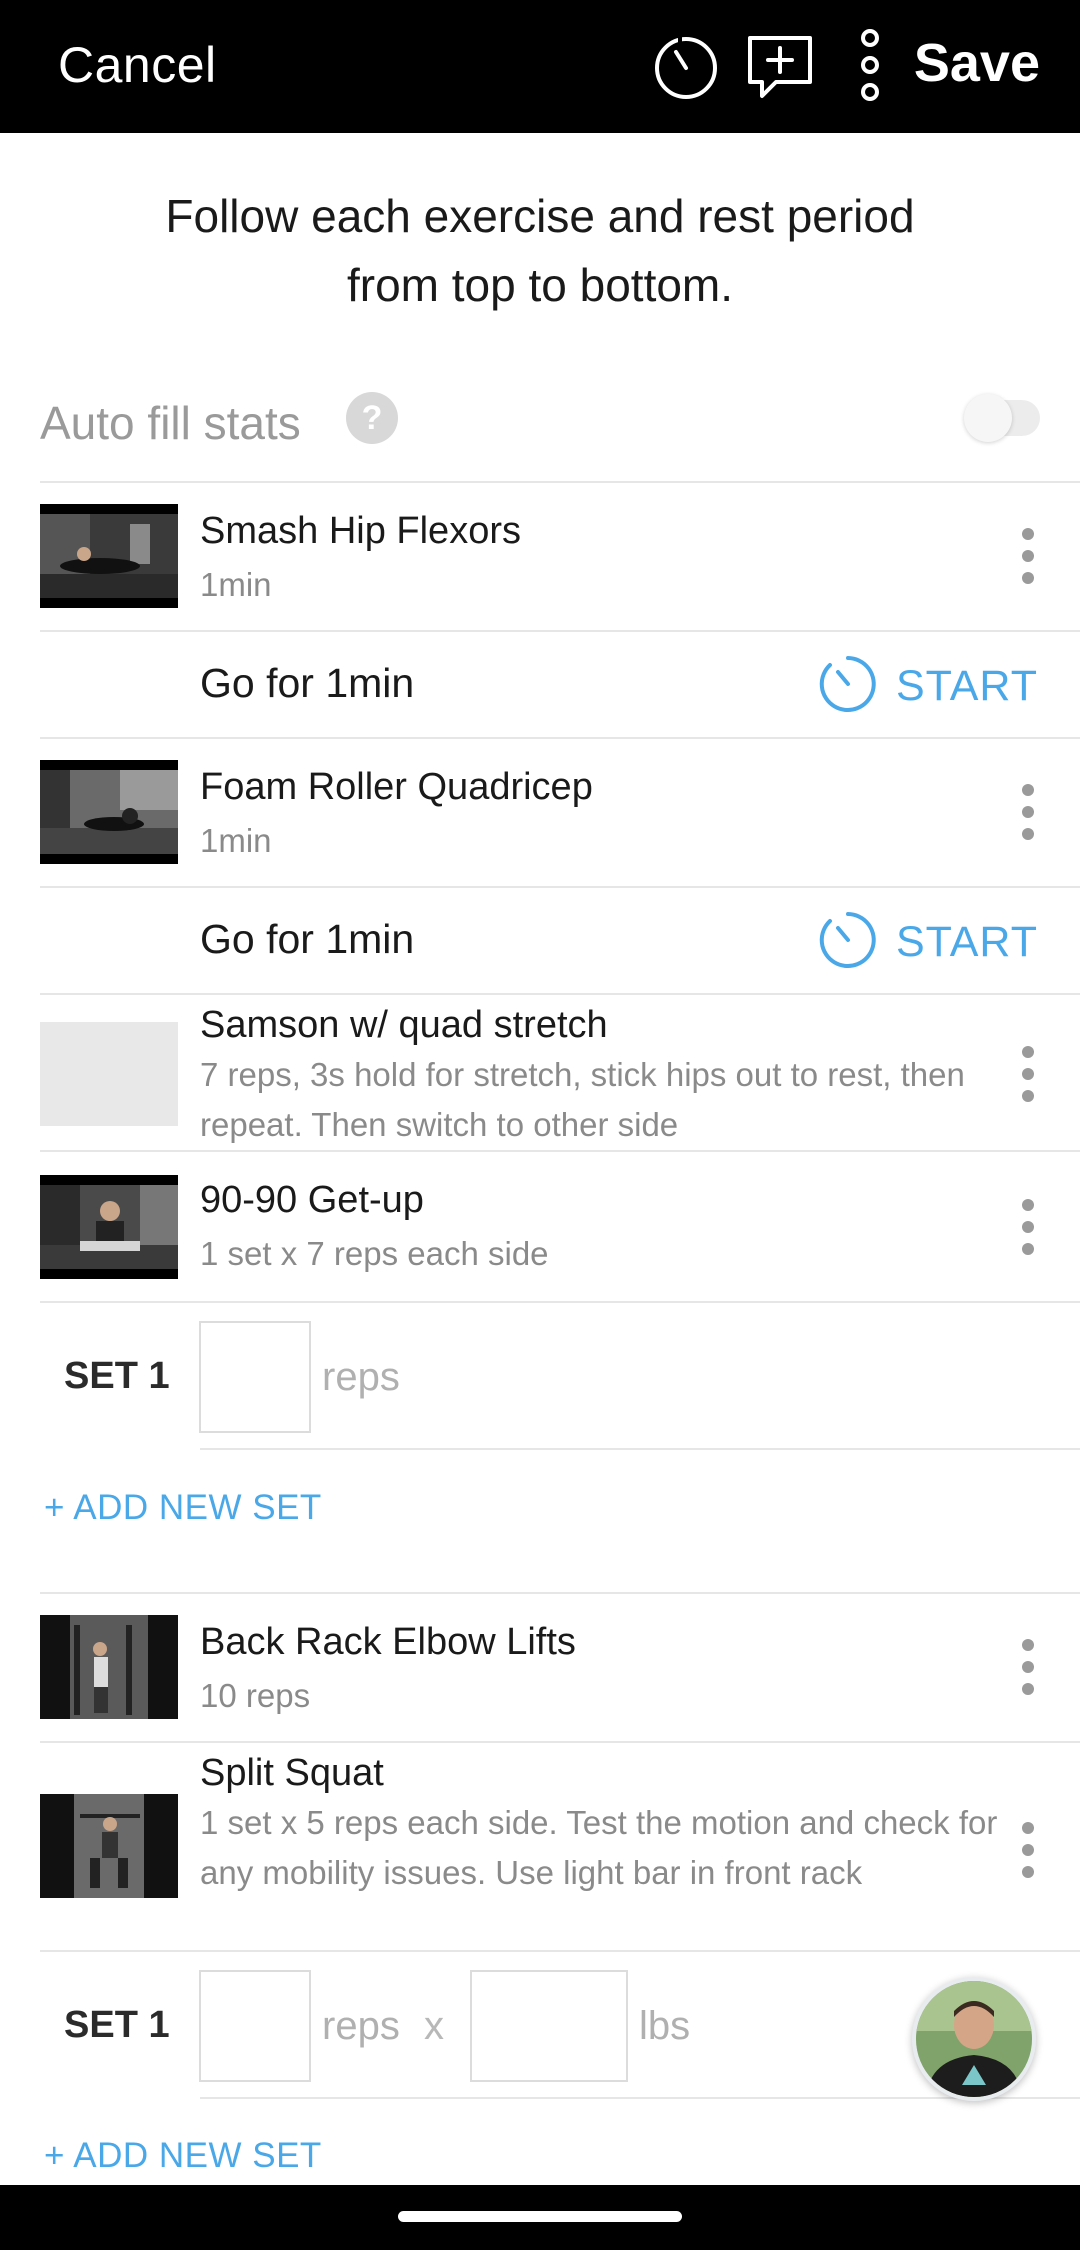  Describe the element at coordinates (780, 68) in the screenshot. I see `add-note-icon` at that location.